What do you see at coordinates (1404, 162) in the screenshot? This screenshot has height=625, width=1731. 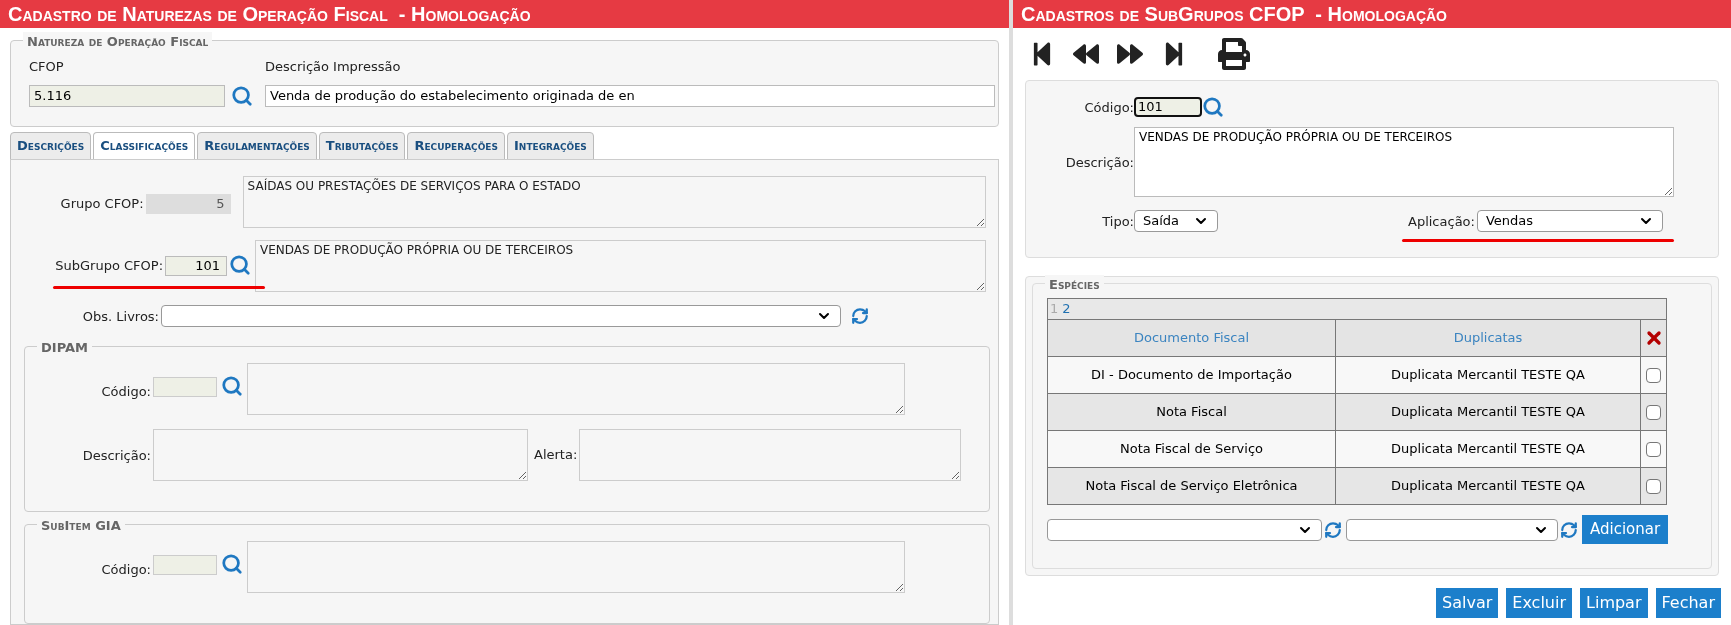 I see `description-area: VENDAS DE PRODUÇÃO PRÓPRIA OU DE TERCEIROS` at bounding box center [1404, 162].